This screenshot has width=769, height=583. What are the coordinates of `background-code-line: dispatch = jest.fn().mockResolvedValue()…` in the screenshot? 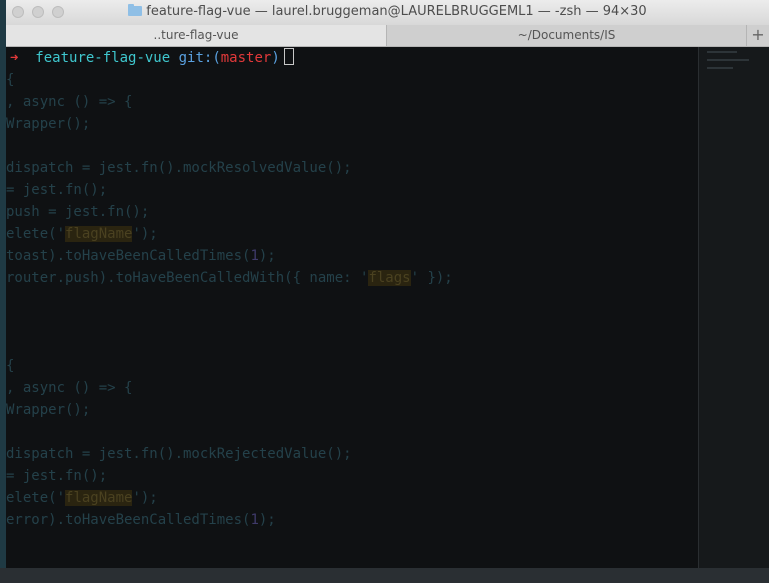 It's located at (179, 168).